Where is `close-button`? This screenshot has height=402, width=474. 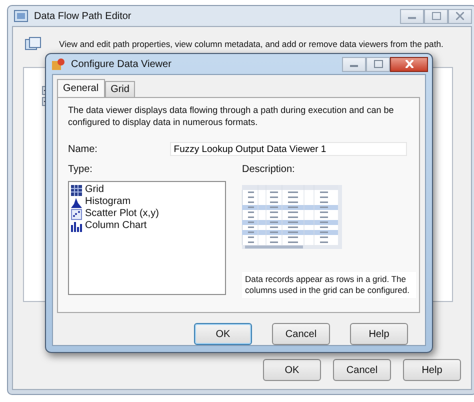 close-button is located at coordinates (409, 64).